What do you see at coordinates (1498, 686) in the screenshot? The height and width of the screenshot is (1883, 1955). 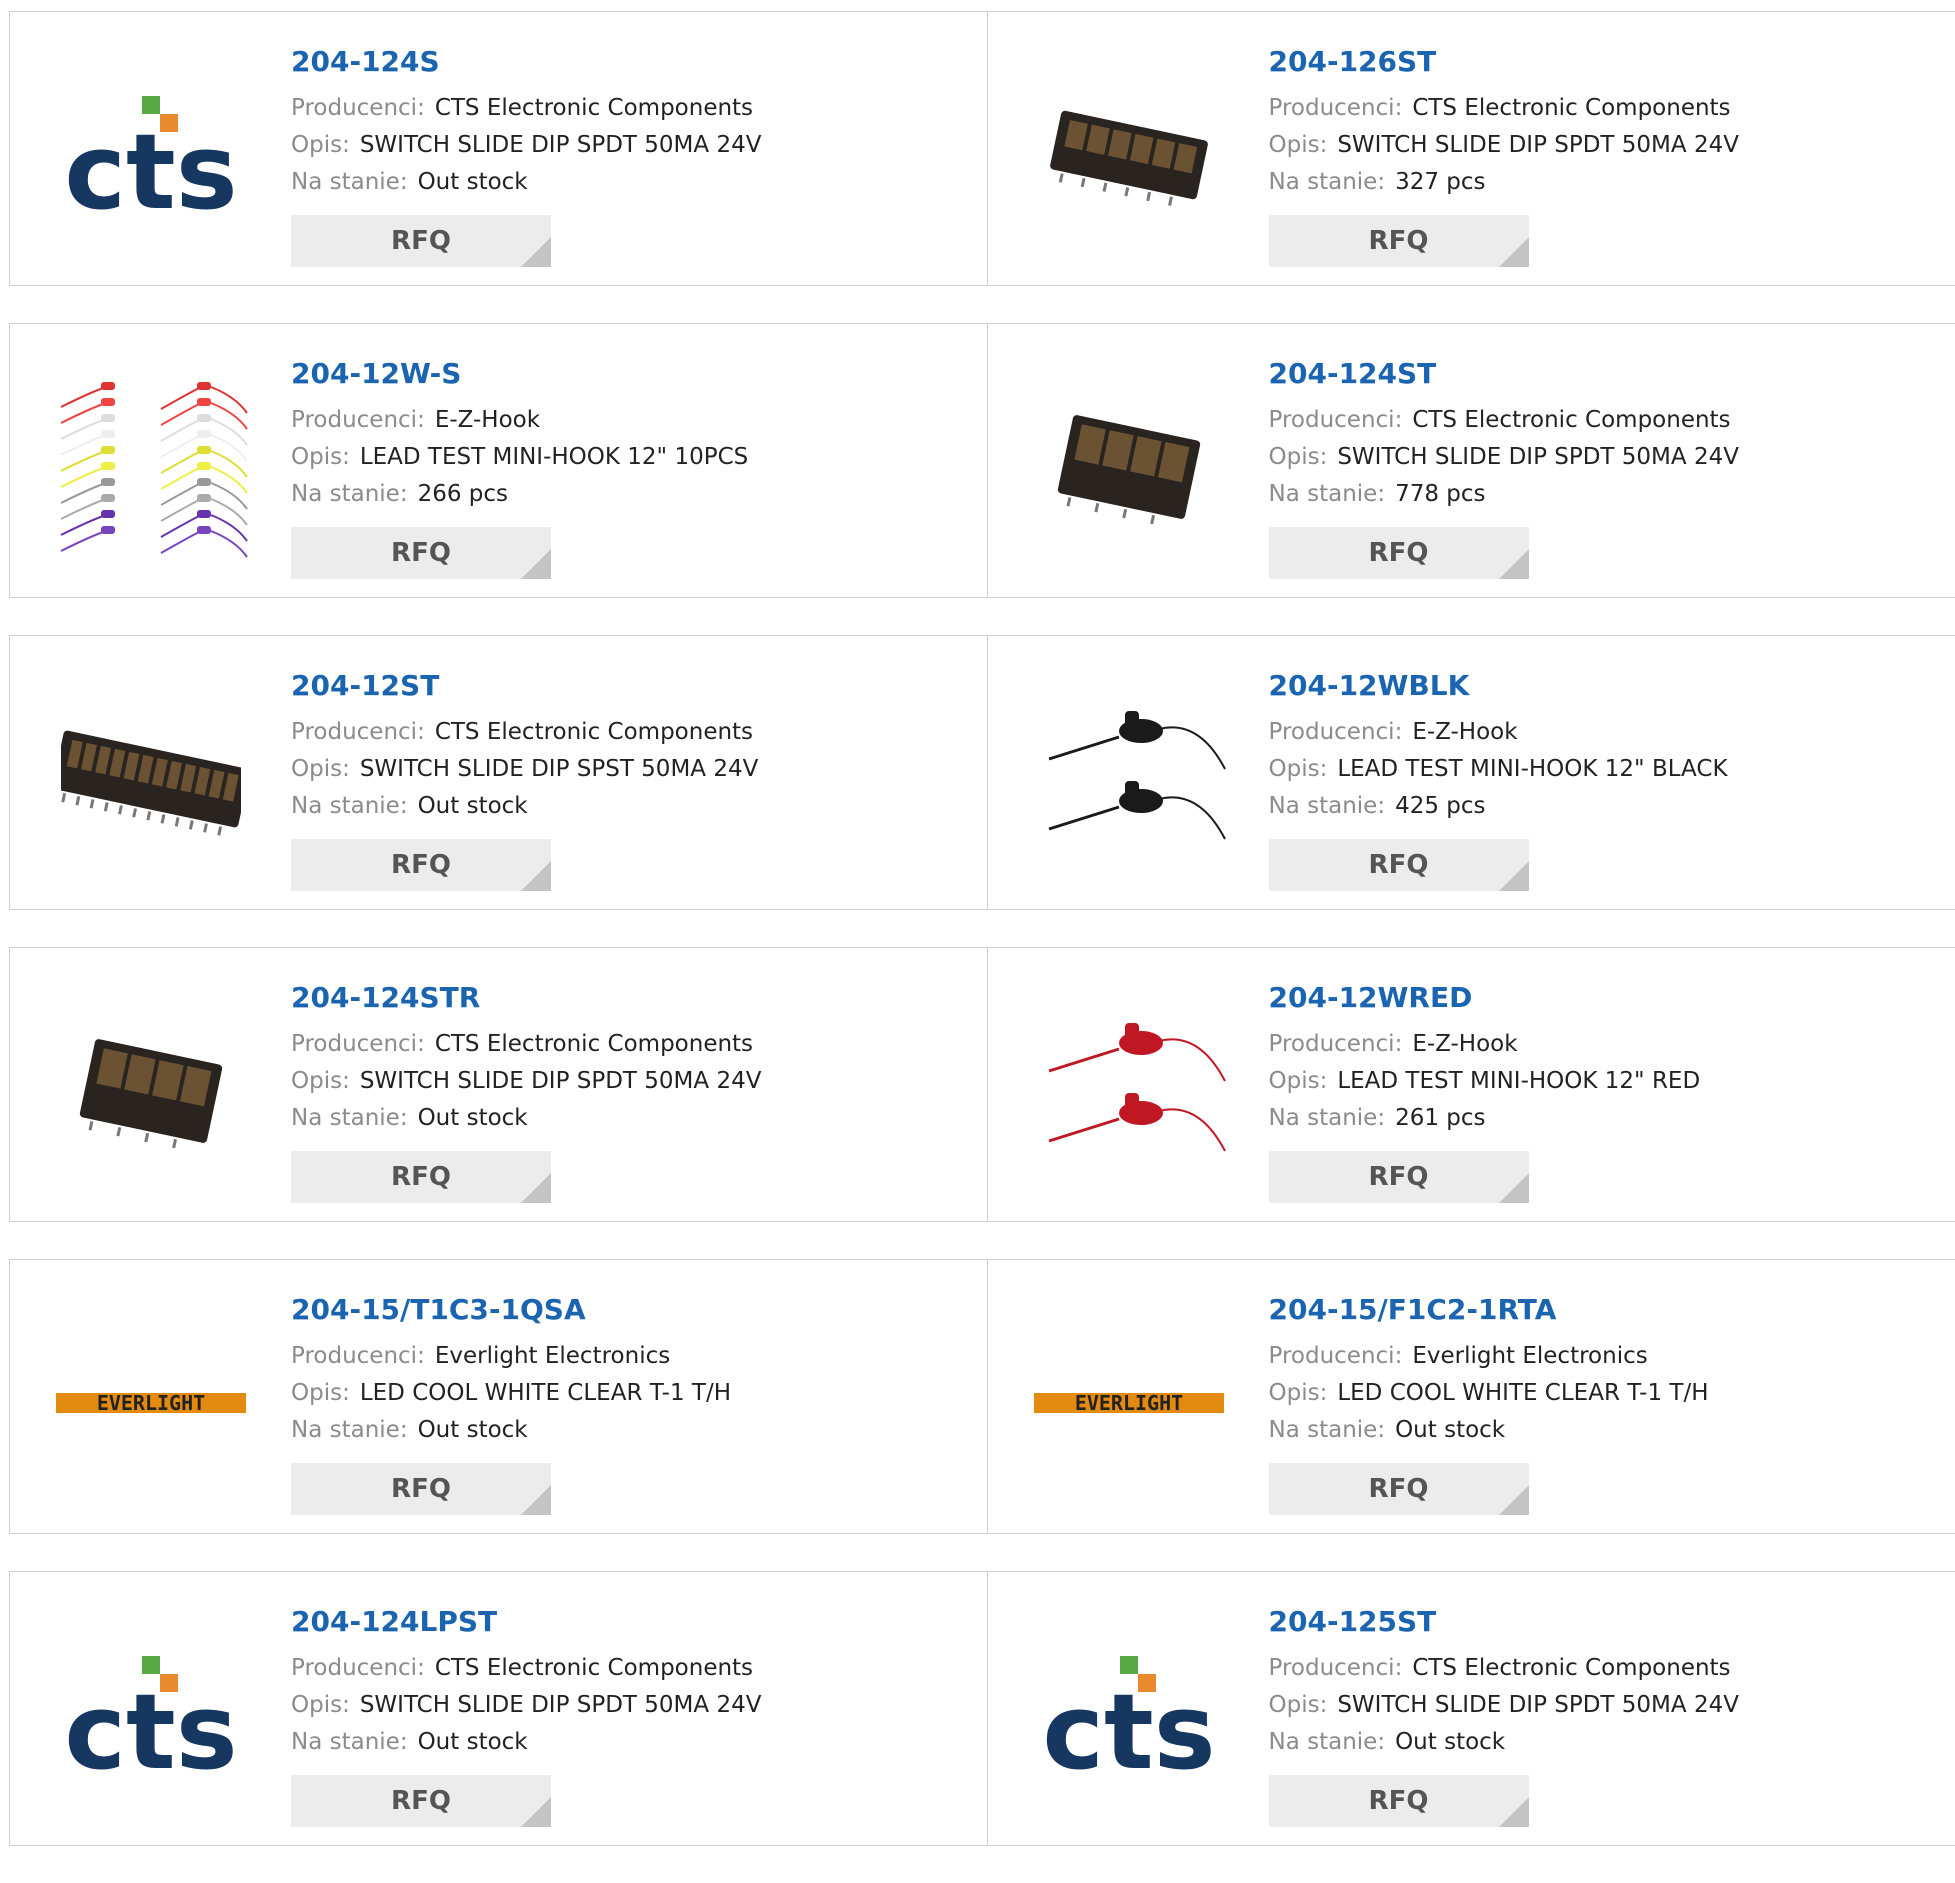 I see `part-number-link: 204-12WBLK` at bounding box center [1498, 686].